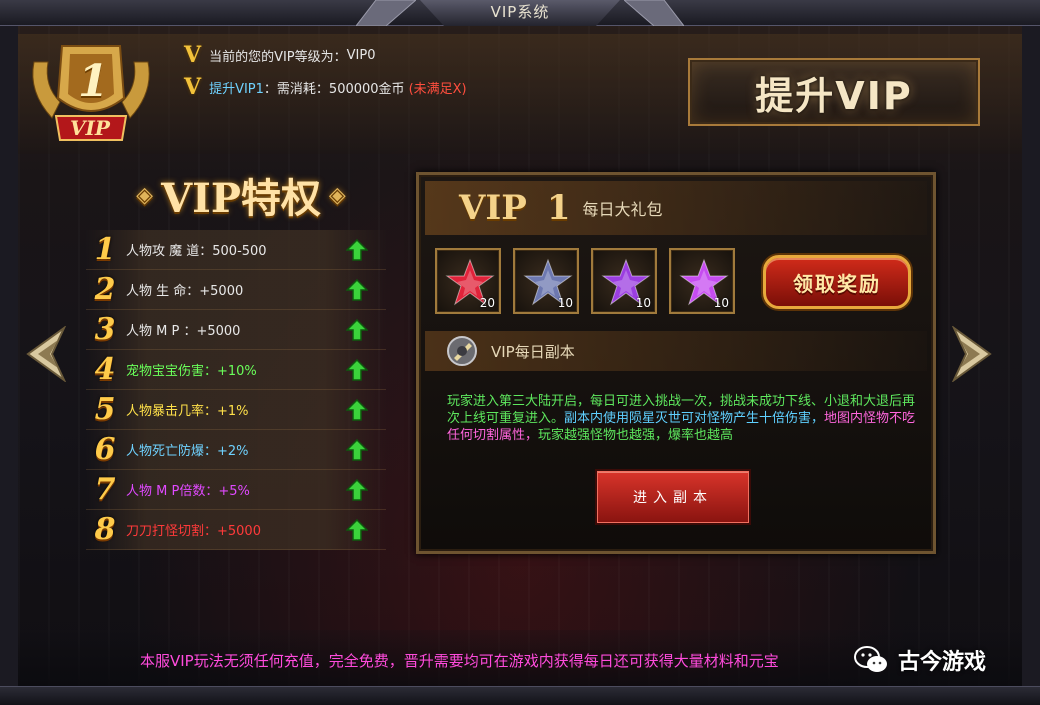  I want to click on upgrade-vip-button: 提升VIP, so click(834, 92).